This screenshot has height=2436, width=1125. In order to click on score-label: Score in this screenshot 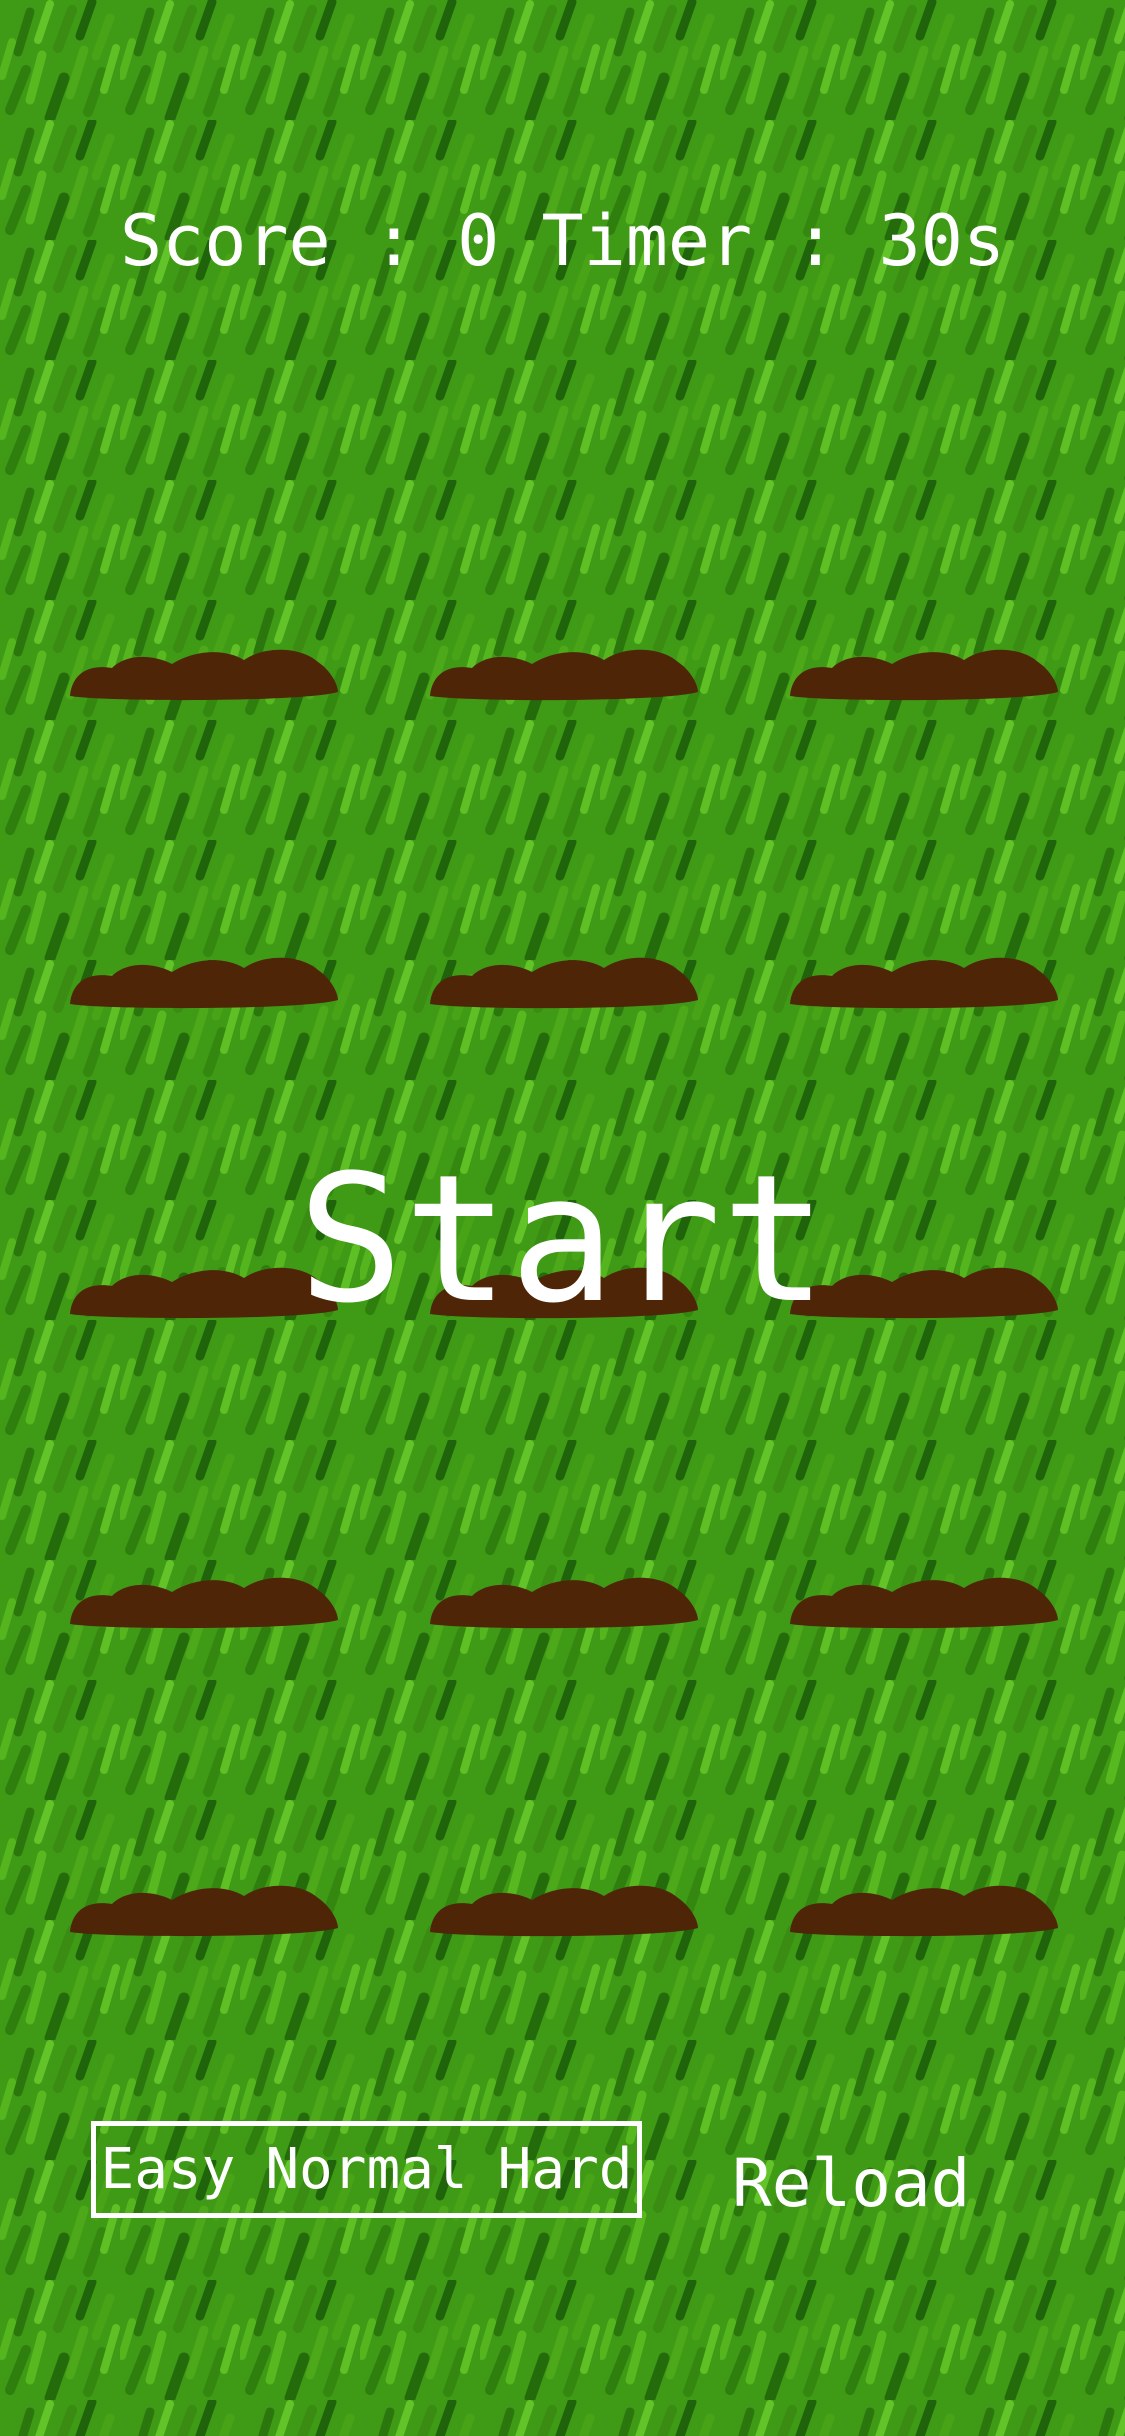, I will do `click(225, 241)`.